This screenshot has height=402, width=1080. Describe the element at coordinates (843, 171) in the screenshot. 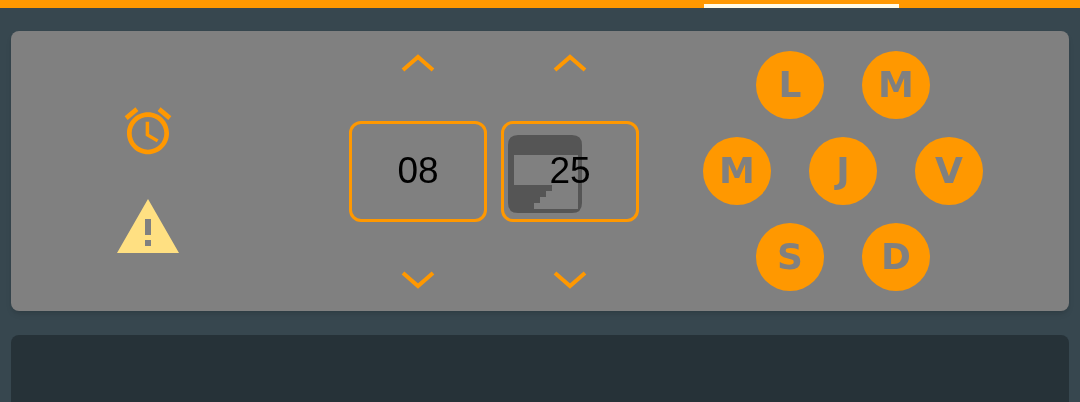

I see `day-toggle: J` at that location.